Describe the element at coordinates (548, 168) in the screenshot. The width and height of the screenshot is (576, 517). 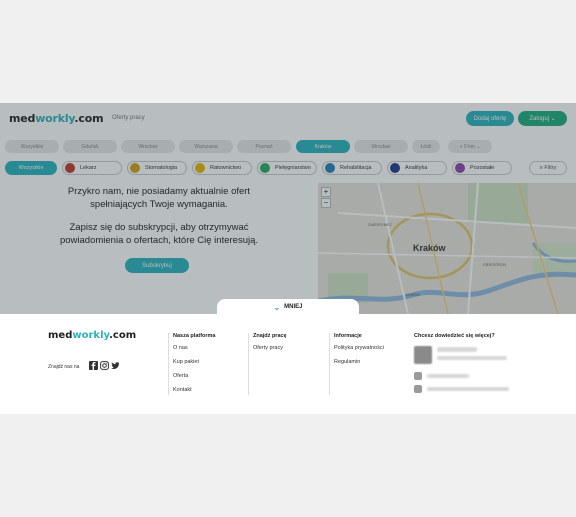
I see `filters-button: ≡ Filtry` at that location.